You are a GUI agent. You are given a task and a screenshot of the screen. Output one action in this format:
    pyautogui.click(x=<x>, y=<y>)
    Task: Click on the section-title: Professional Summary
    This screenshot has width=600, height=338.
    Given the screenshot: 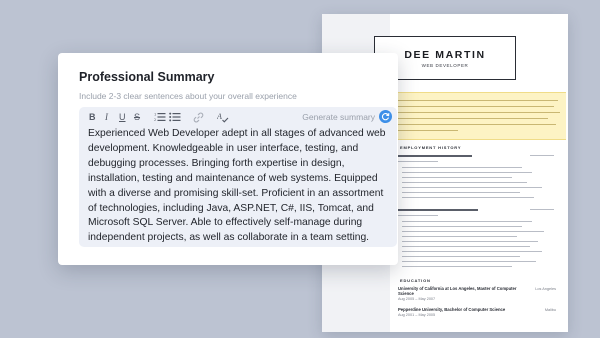 What is the action you would take?
    pyautogui.click(x=147, y=77)
    